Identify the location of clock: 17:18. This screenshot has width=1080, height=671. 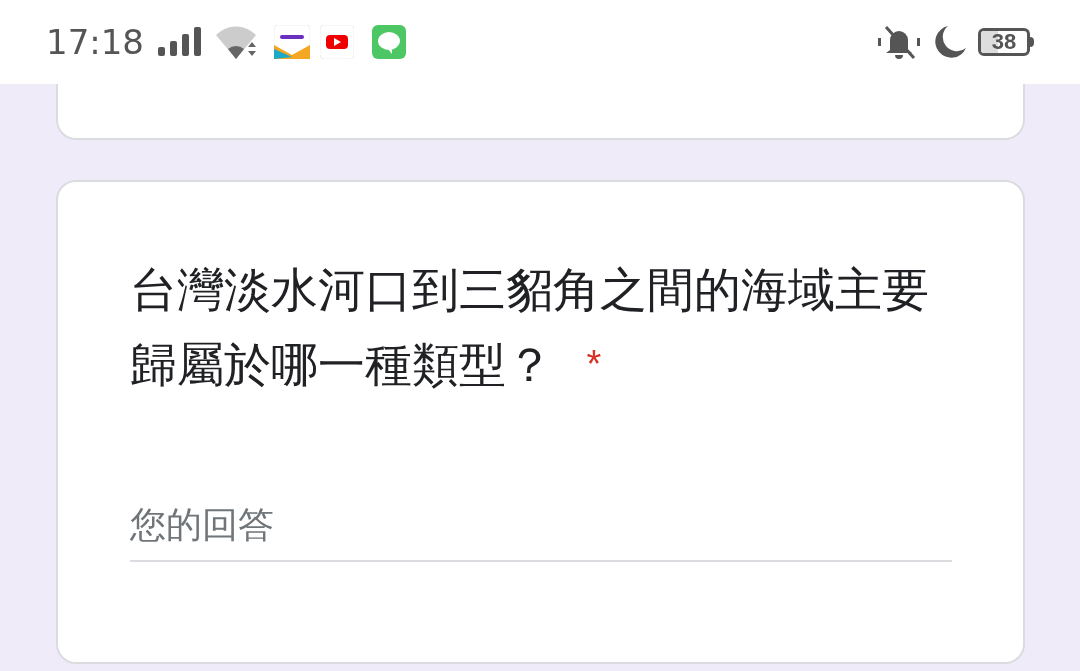
(95, 42).